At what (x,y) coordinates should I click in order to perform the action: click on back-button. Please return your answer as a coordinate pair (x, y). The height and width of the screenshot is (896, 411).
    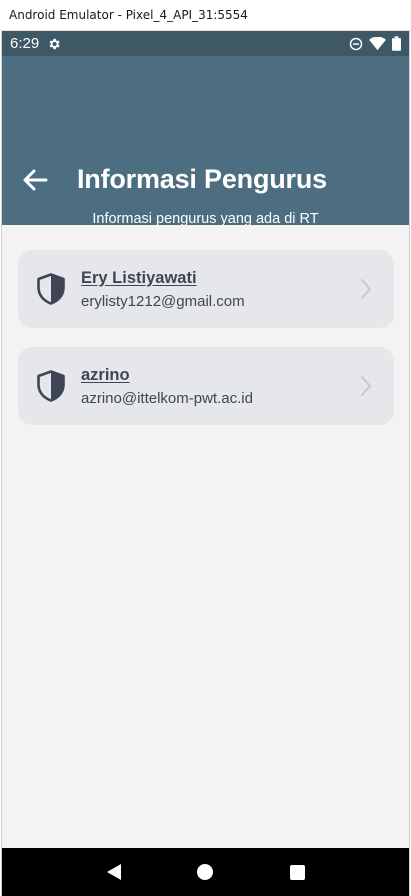
    Looking at the image, I should click on (35, 180).